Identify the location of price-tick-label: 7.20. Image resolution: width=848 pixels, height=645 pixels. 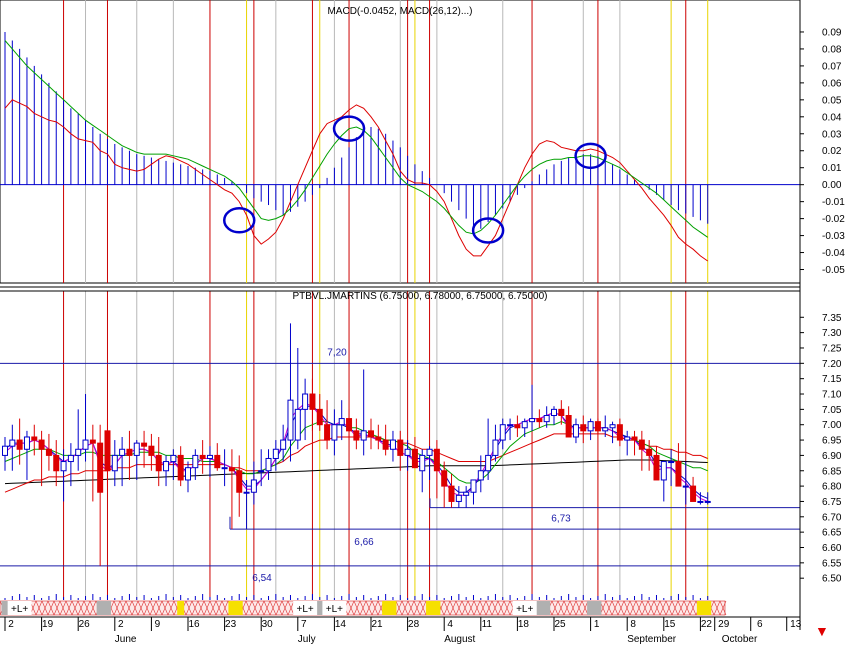
(832, 364).